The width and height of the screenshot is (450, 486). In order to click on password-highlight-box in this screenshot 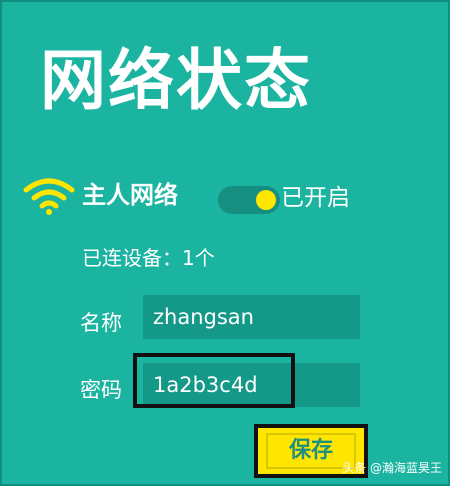, I will do `click(214, 380)`.